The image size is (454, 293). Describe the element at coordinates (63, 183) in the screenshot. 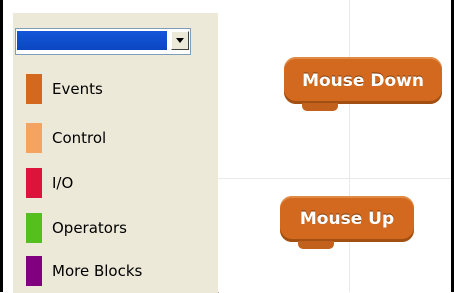

I see `category-label: I/O` at that location.